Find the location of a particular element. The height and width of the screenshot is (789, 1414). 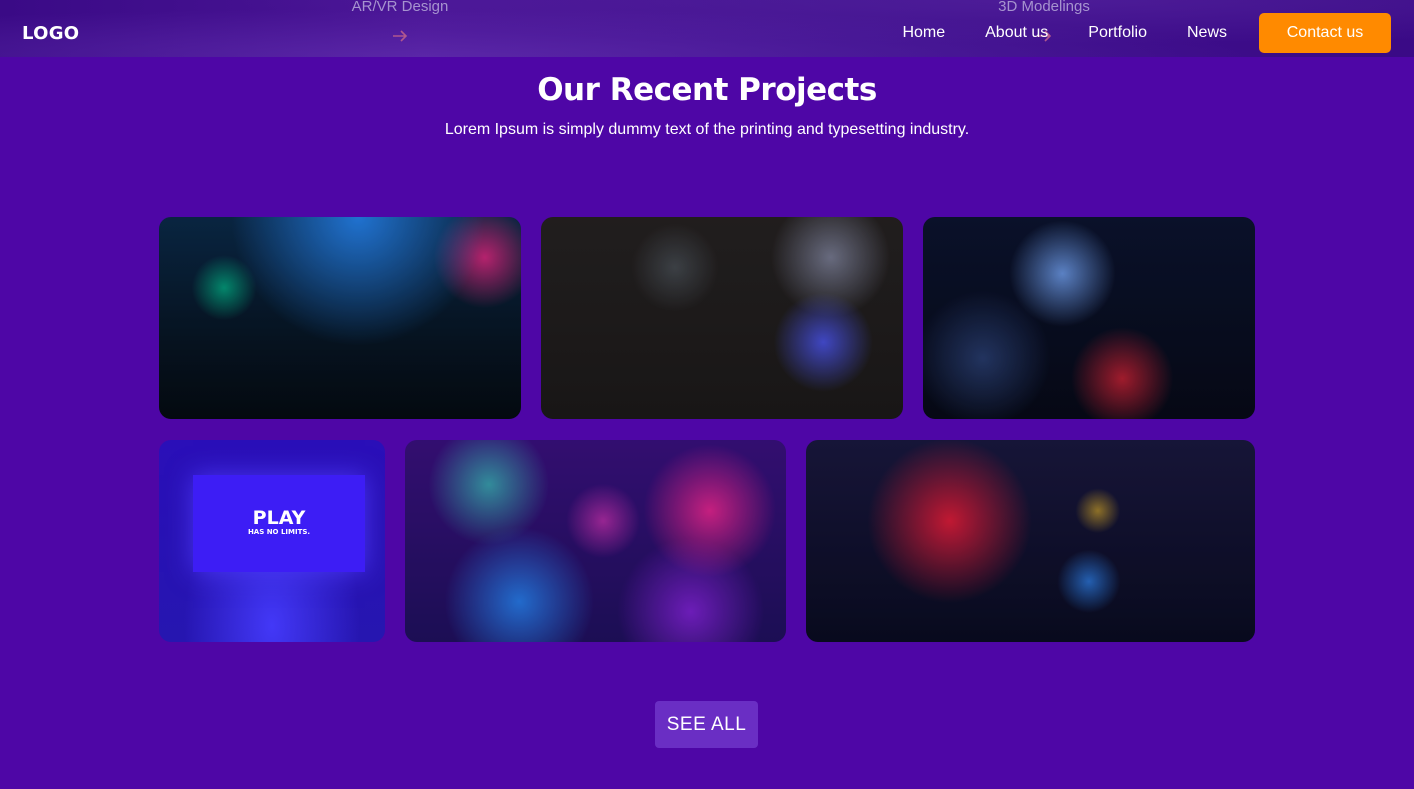

nav-about-us: About us is located at coordinates (1016, 33).